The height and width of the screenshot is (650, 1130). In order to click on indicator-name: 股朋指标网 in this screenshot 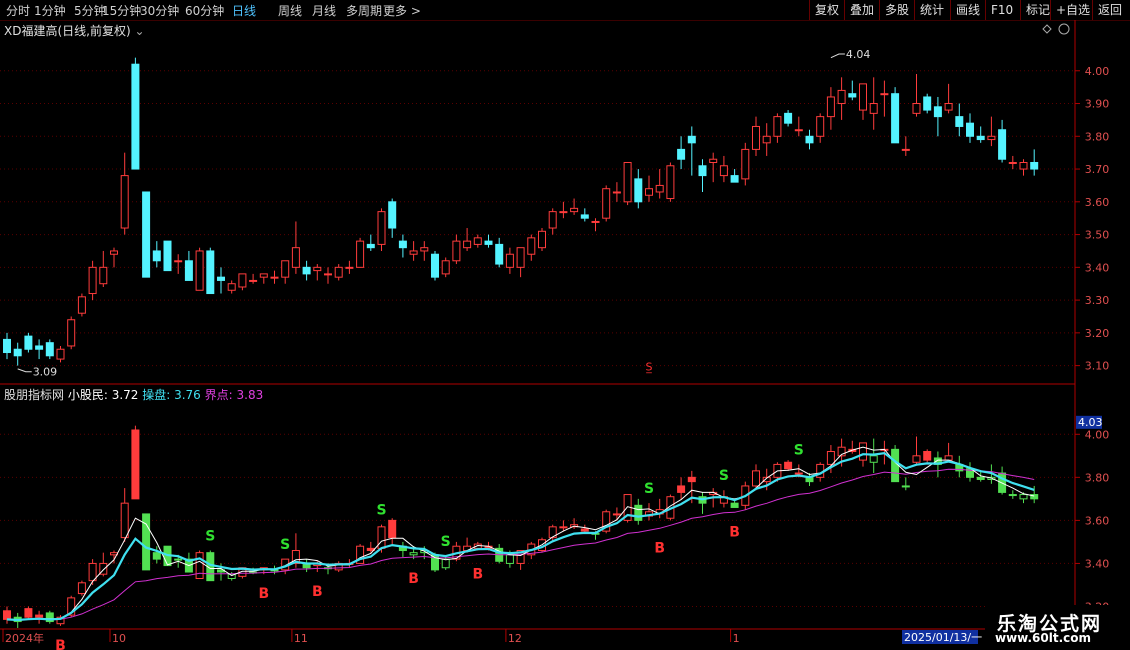, I will do `click(34, 395)`.